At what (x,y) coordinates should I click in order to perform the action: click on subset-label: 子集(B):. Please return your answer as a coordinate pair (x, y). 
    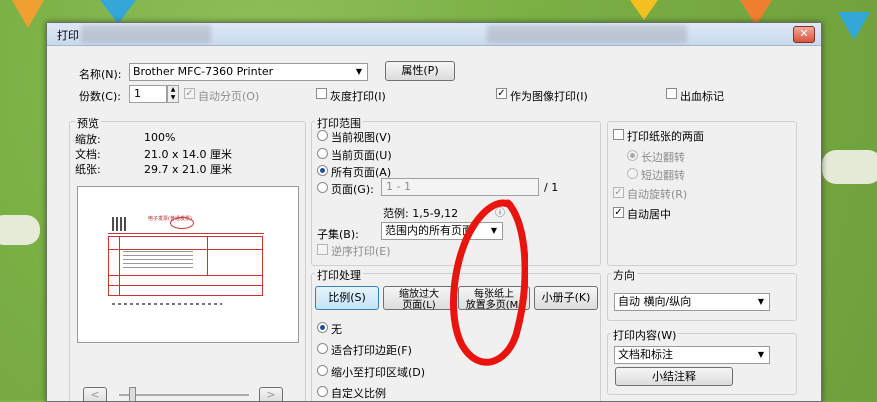
    Looking at the image, I should click on (338, 234).